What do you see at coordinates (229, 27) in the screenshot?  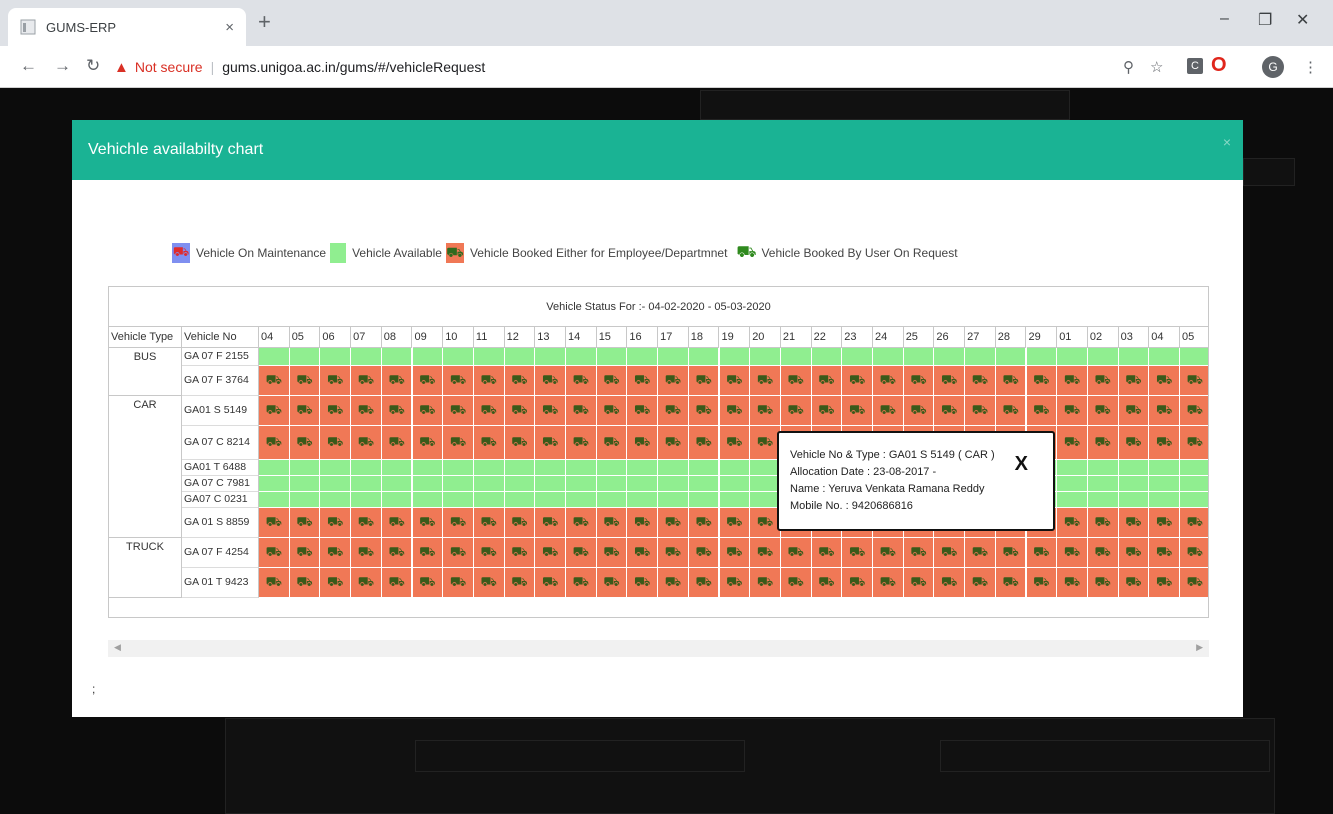 I see `tab-close-icon: ×` at bounding box center [229, 27].